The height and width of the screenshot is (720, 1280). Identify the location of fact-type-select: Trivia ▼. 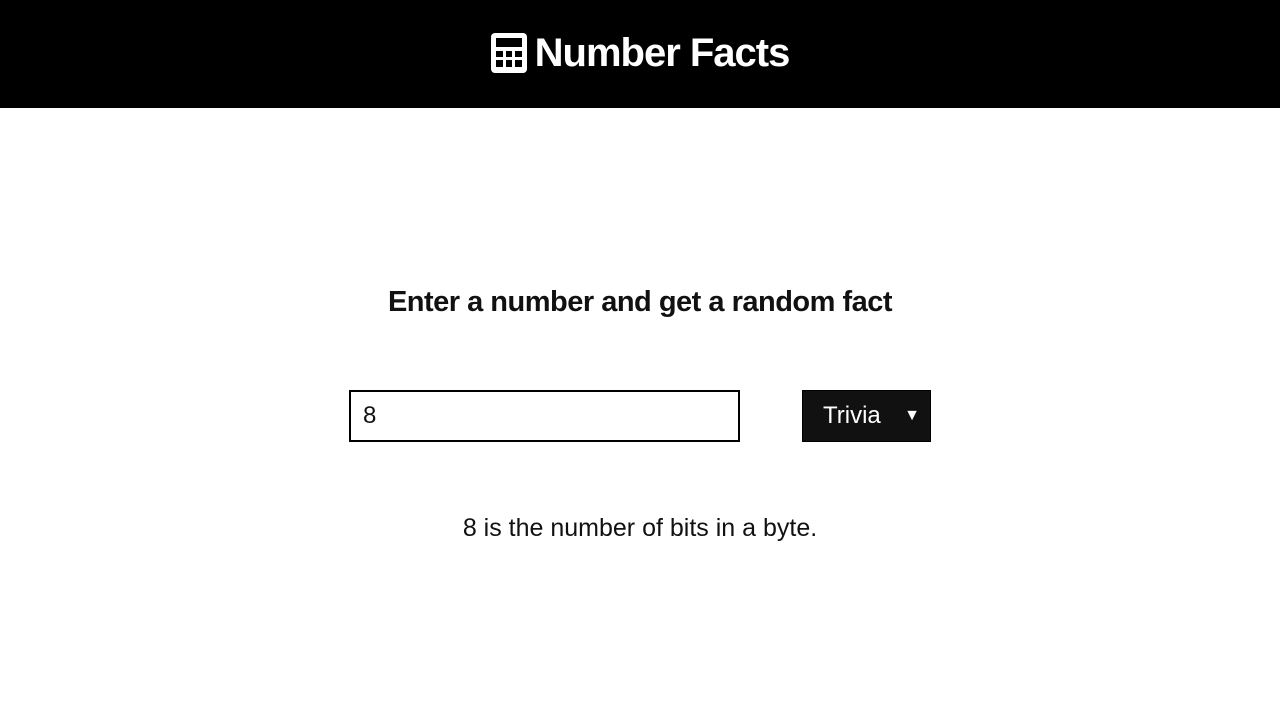
(866, 416).